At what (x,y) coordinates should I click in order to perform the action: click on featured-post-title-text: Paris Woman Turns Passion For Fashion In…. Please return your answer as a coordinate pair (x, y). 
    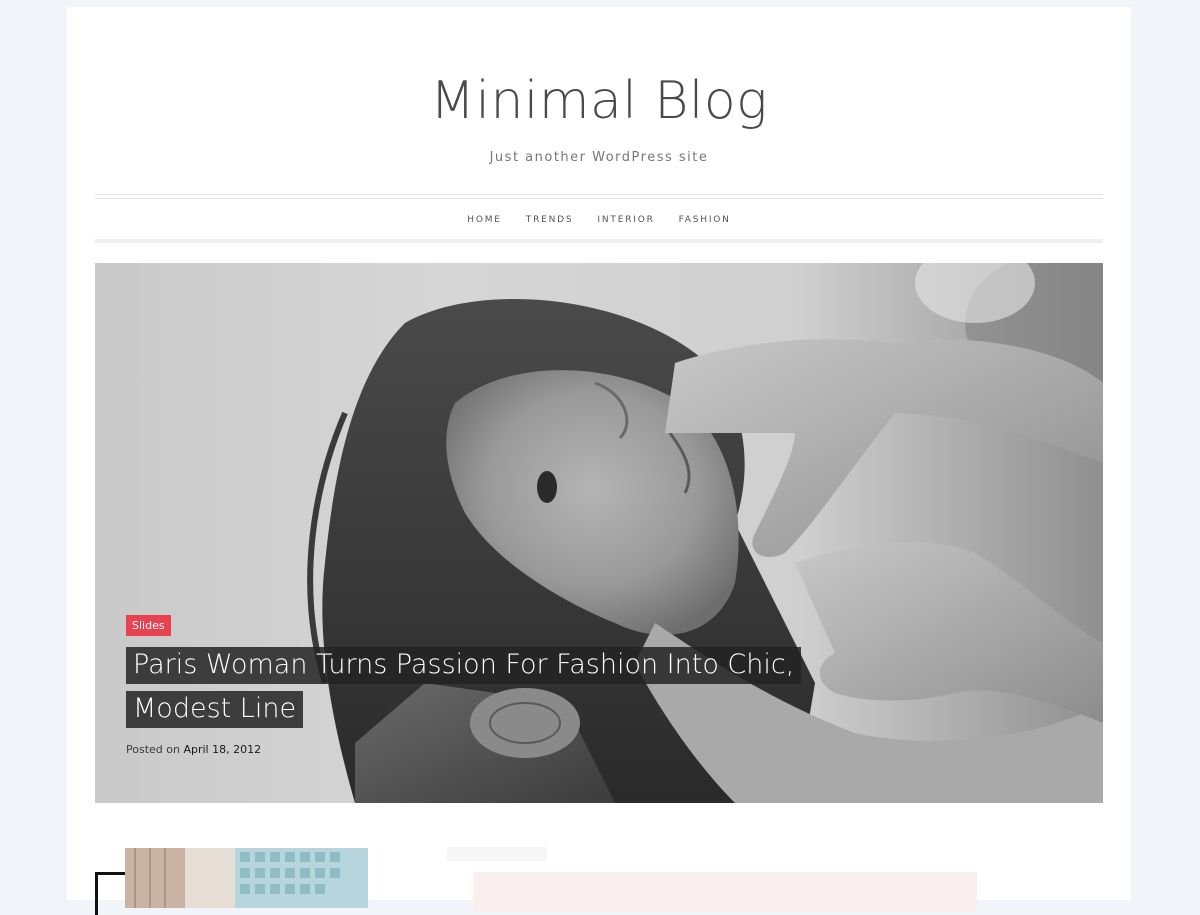
    Looking at the image, I should click on (464, 687).